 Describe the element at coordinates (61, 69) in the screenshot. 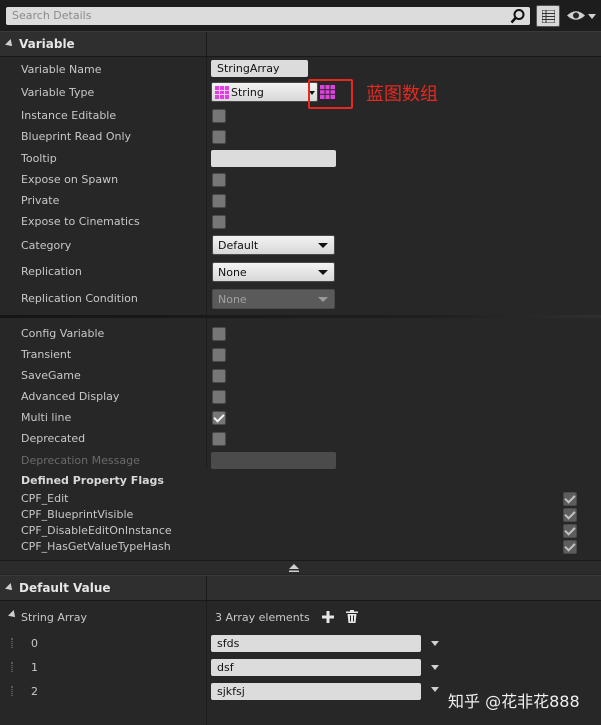

I see `variable-name-label: Variable Name` at that location.